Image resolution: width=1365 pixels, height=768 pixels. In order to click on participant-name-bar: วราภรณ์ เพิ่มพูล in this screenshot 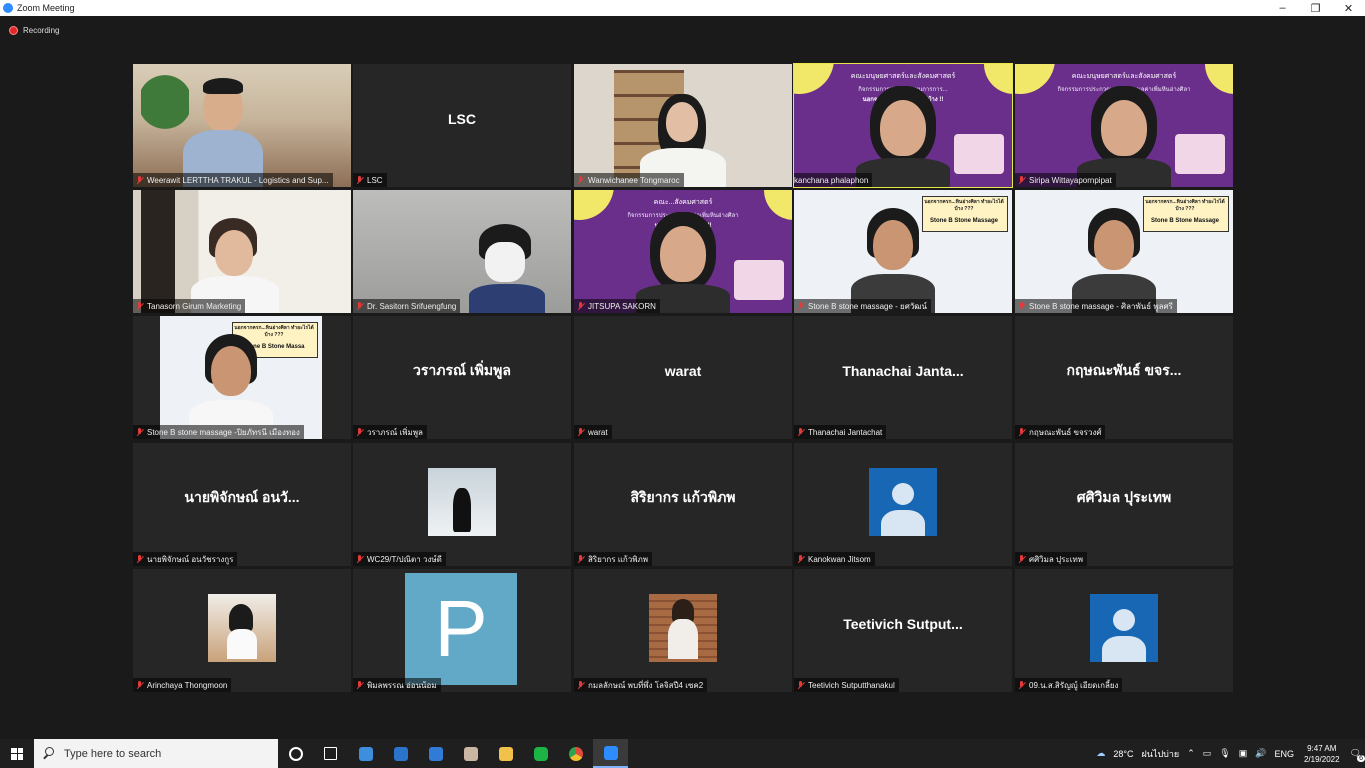, I will do `click(390, 432)`.